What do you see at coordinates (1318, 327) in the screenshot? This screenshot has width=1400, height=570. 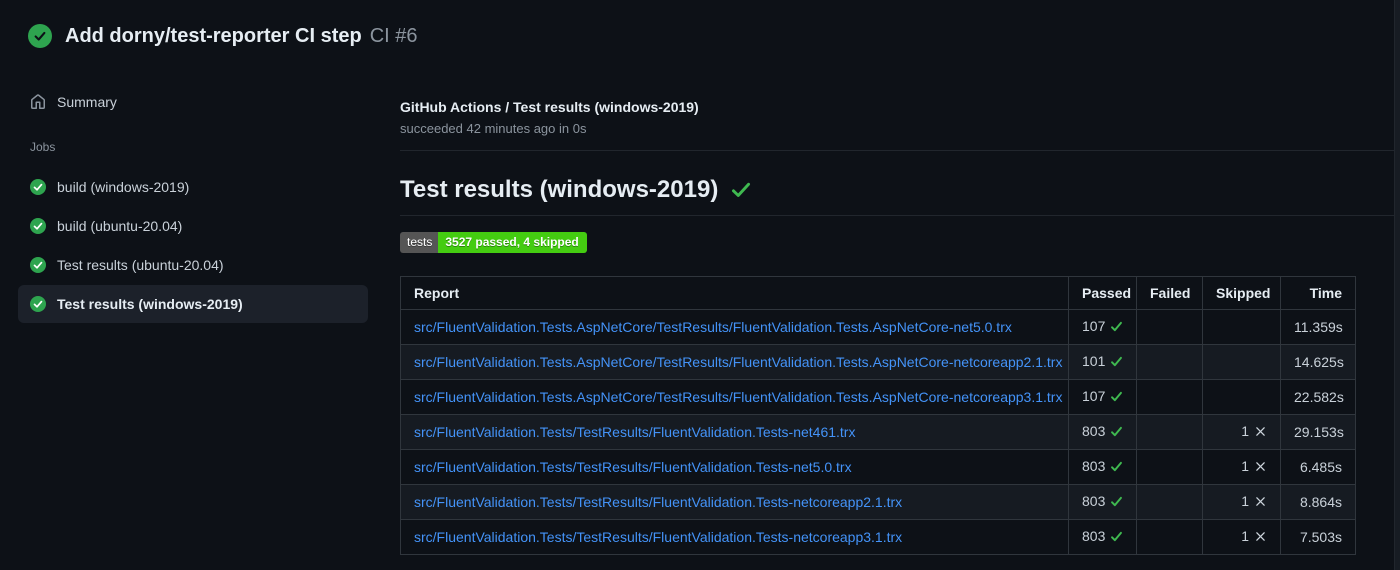 I see `time-cell: 11.359s` at bounding box center [1318, 327].